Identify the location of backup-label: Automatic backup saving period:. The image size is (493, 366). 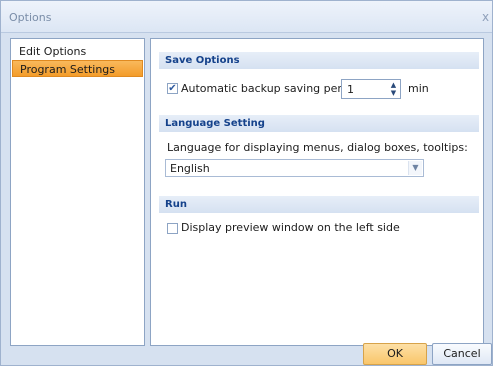
(272, 88).